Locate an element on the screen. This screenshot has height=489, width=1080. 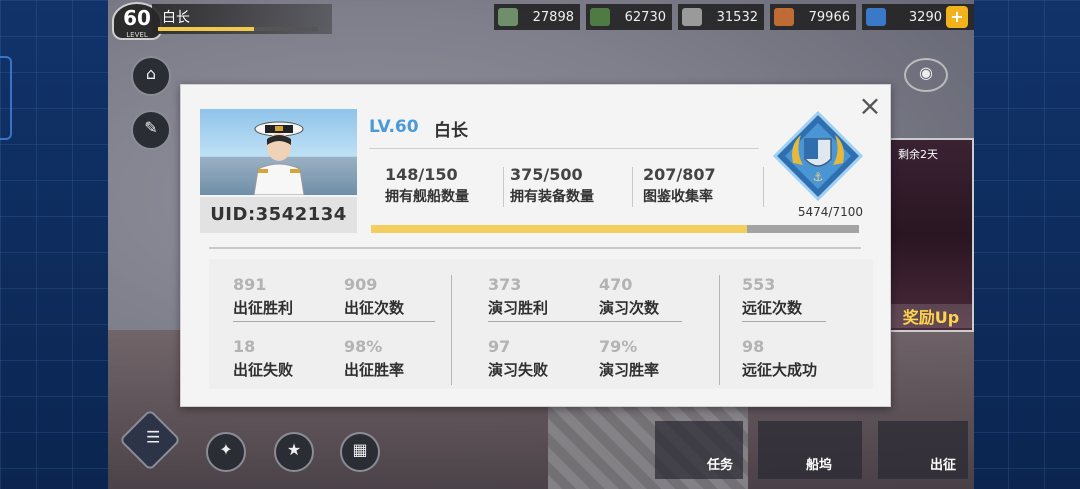
sortie-button: 出征 is located at coordinates (923, 450).